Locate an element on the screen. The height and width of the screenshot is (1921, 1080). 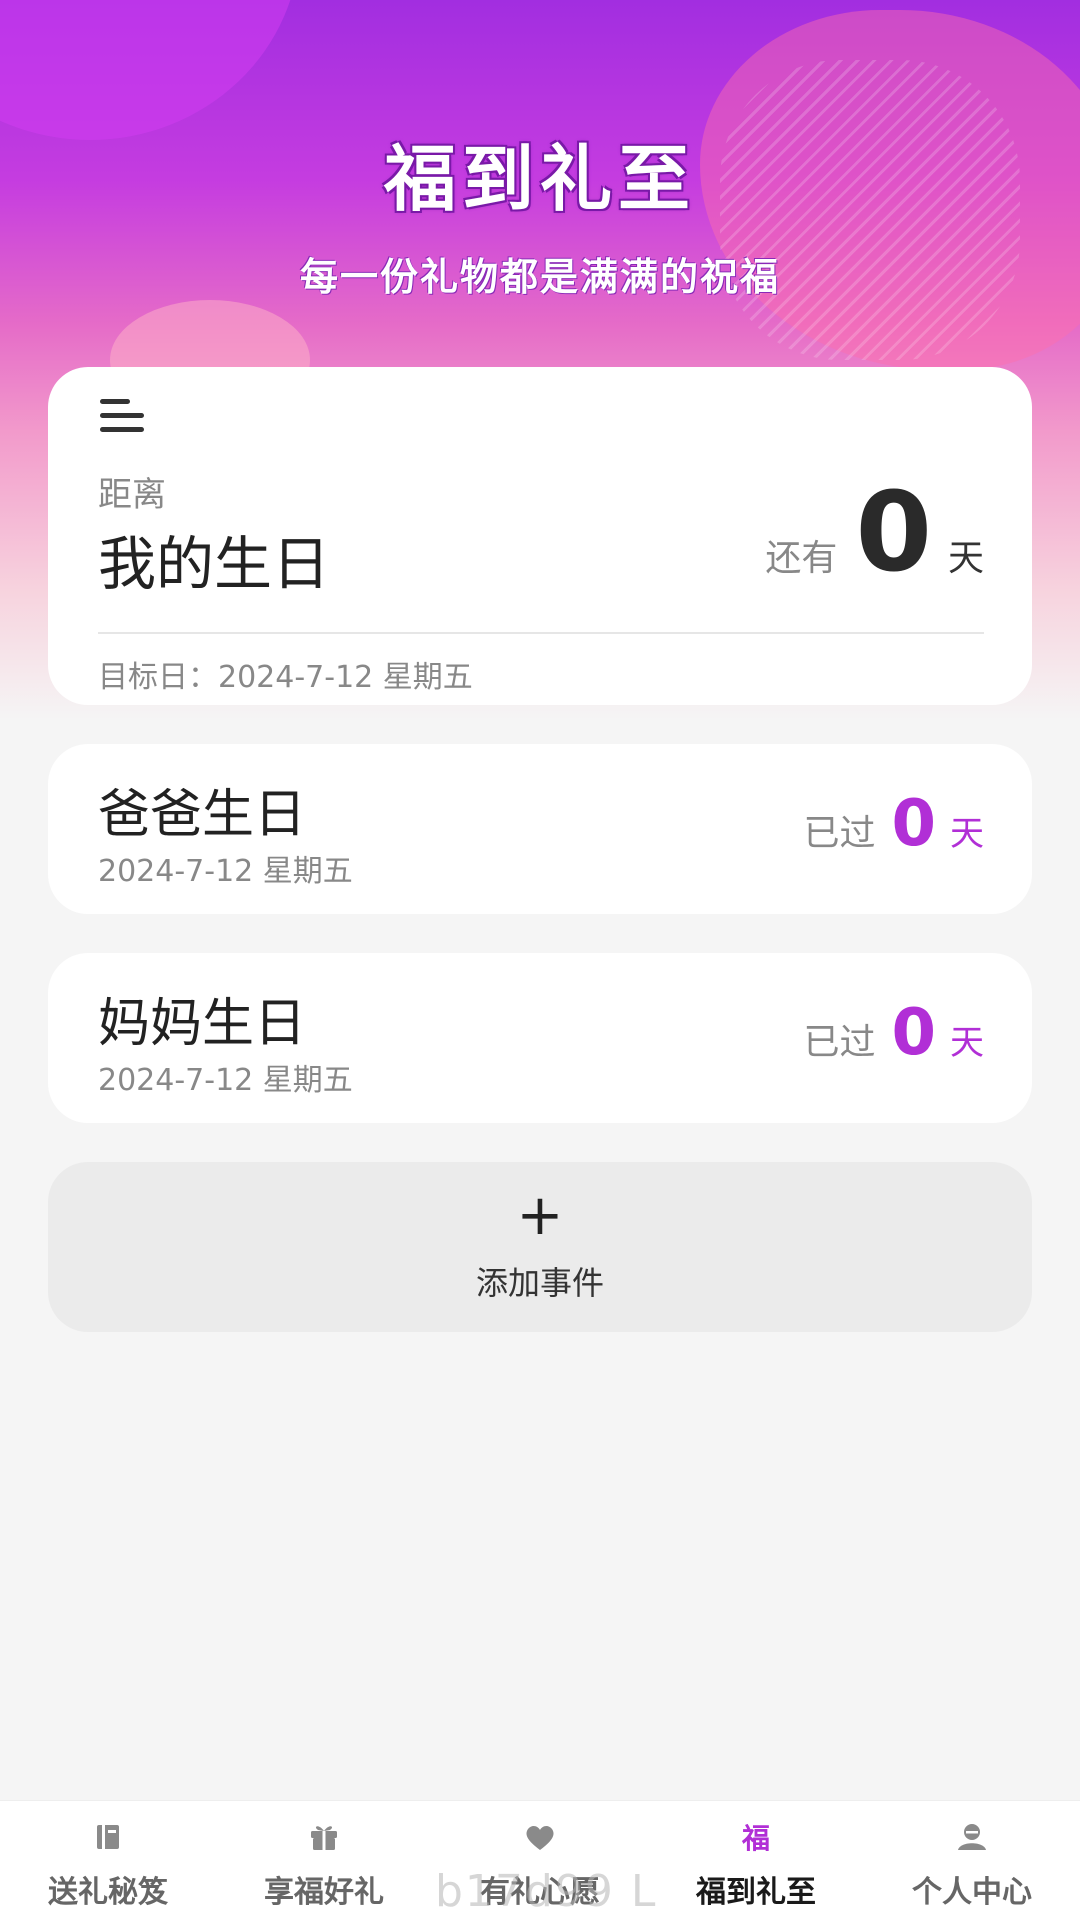
bottom-tab-bar: 送礼秘笈 享福好礼 有礼心愿 福 福到礼至 个人中心 is located at coordinates (540, 1860).